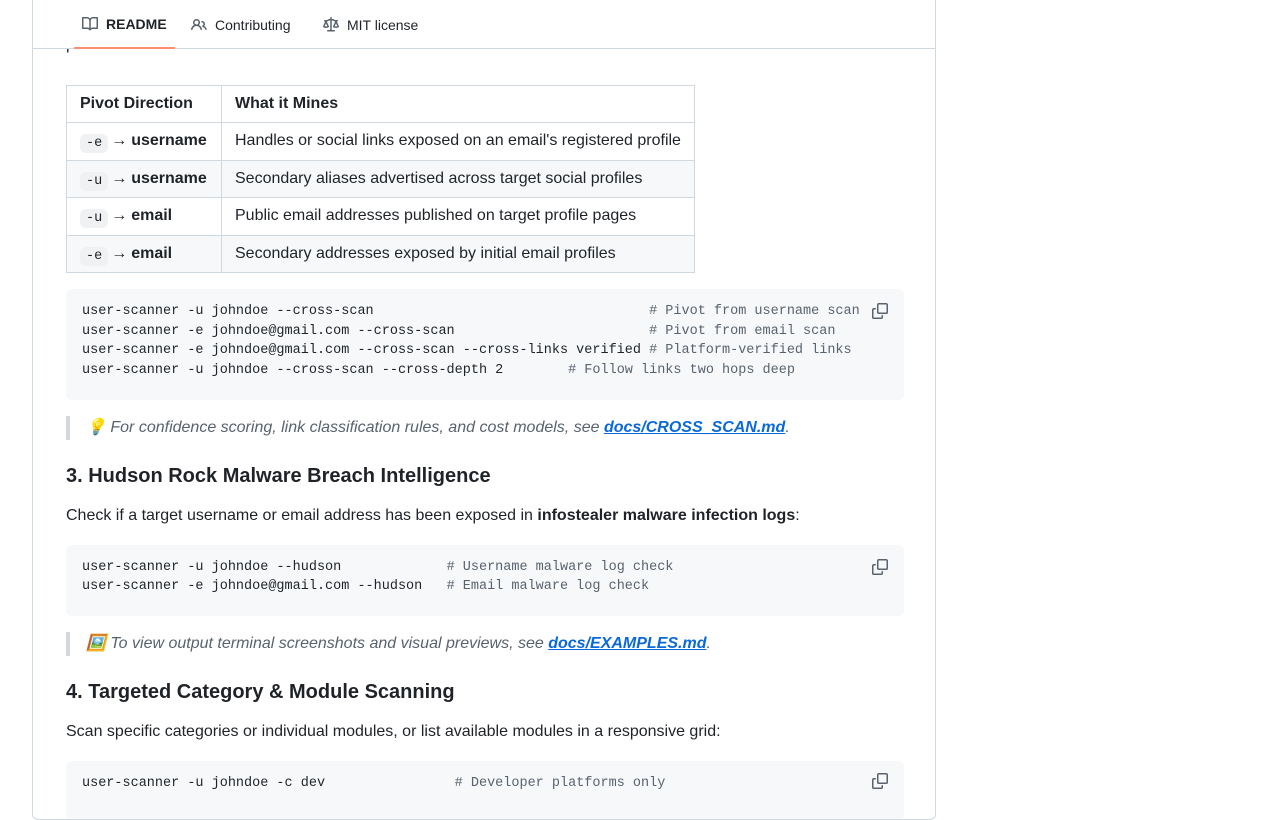 Image resolution: width=1280 pixels, height=820 pixels. I want to click on list-unordered-icon, so click(935, 25).